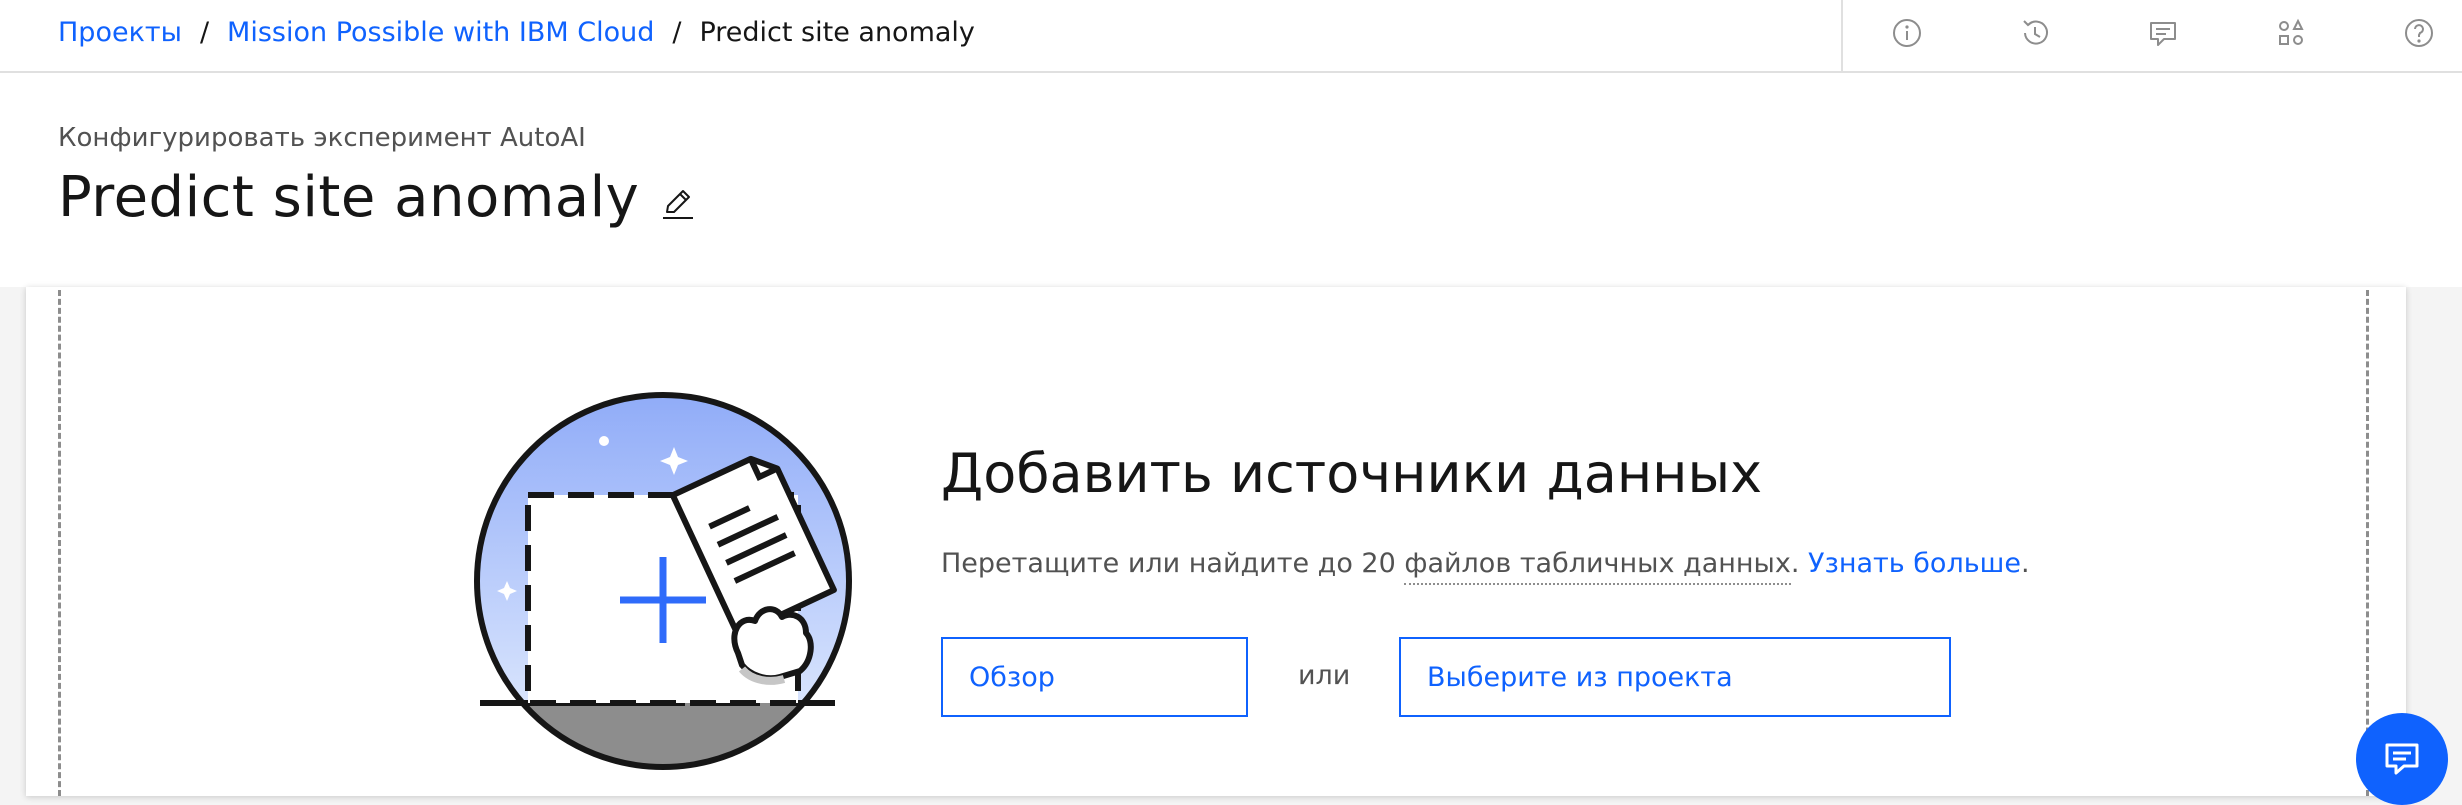  I want to click on tabular-data-term: файлов табличных данных, so click(1597, 566).